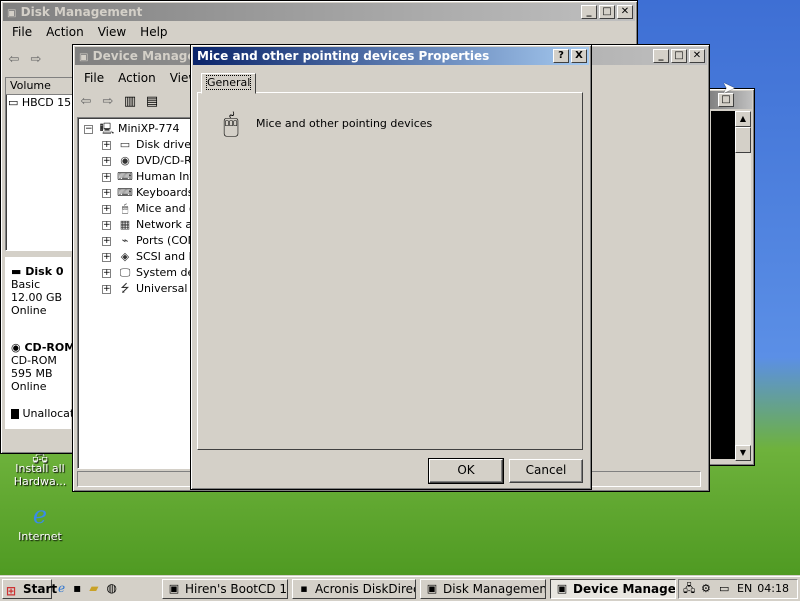 The height and width of the screenshot is (601, 800). Describe the element at coordinates (40, 536) in the screenshot. I see `desktop-icon-label: Internet` at that location.